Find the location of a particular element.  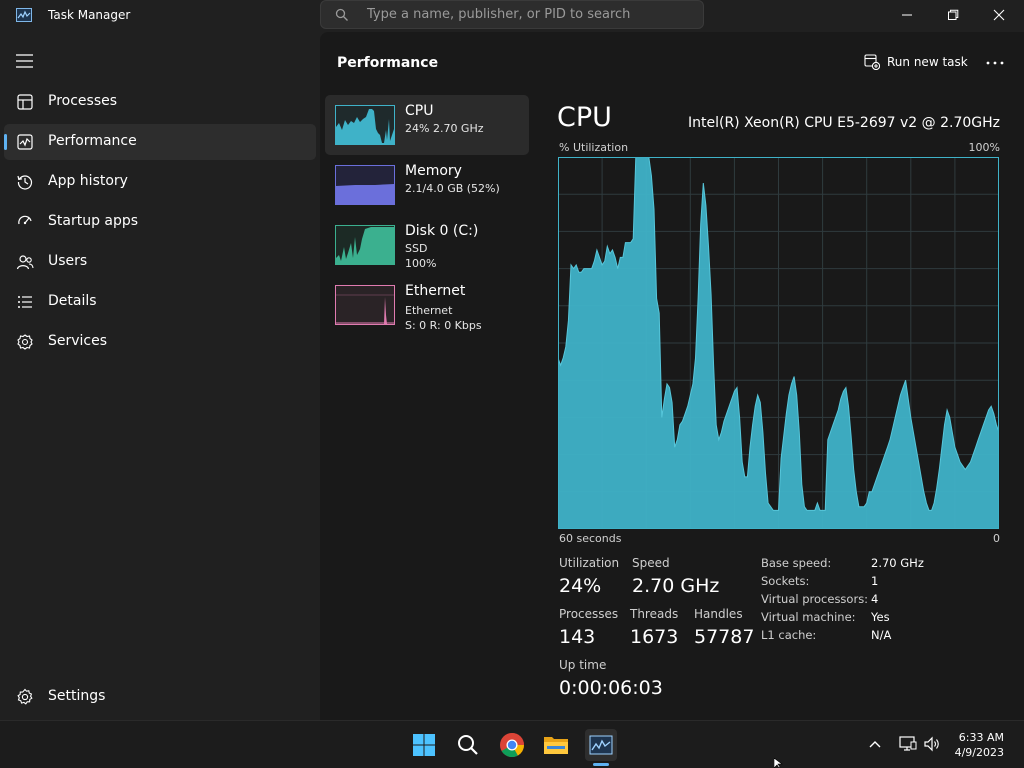

startup-icon is located at coordinates (25, 220).